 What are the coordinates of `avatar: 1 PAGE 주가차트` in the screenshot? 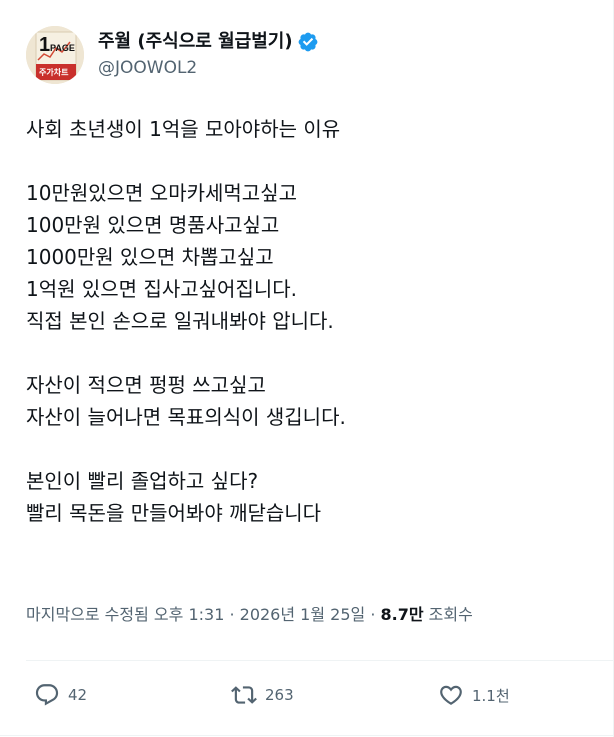 It's located at (55, 55).